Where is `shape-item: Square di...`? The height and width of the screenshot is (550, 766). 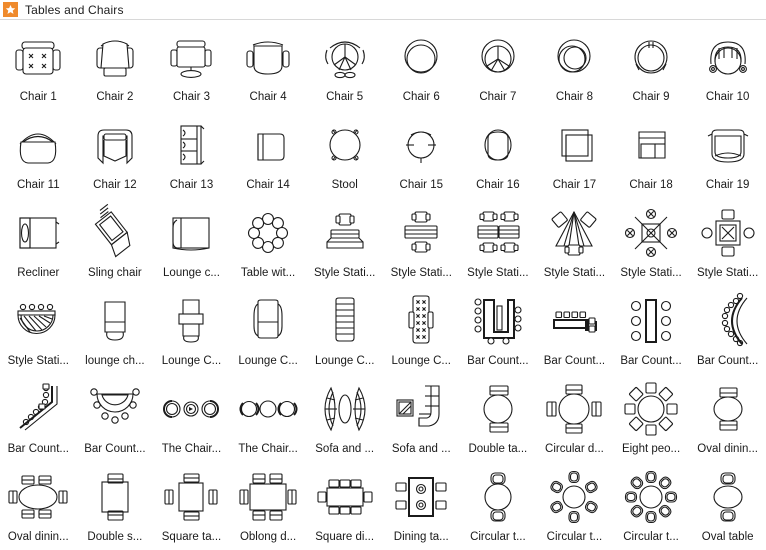 shape-item: Square di... is located at coordinates (344, 506).